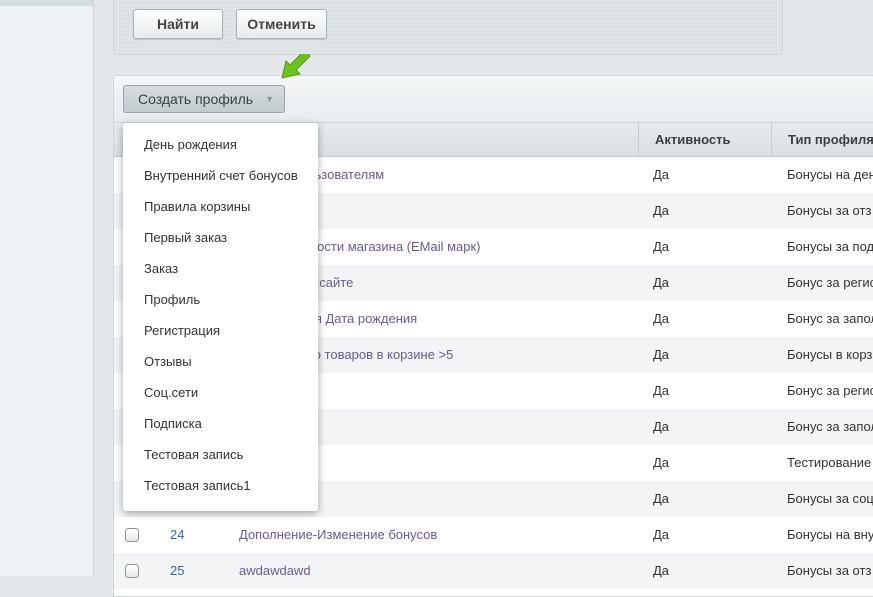  Describe the element at coordinates (281, 24) in the screenshot. I see `cancel-button: Отменить` at that location.